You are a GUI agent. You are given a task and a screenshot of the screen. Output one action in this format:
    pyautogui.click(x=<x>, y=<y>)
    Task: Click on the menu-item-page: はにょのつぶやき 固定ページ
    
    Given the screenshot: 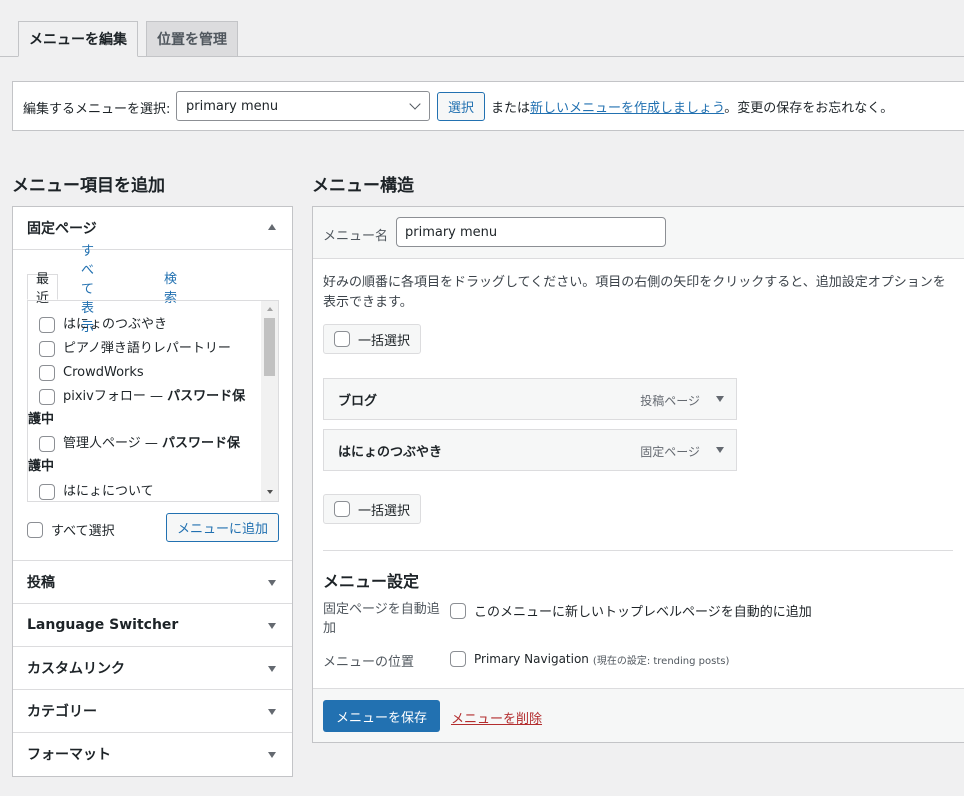 What is the action you would take?
    pyautogui.click(x=530, y=450)
    